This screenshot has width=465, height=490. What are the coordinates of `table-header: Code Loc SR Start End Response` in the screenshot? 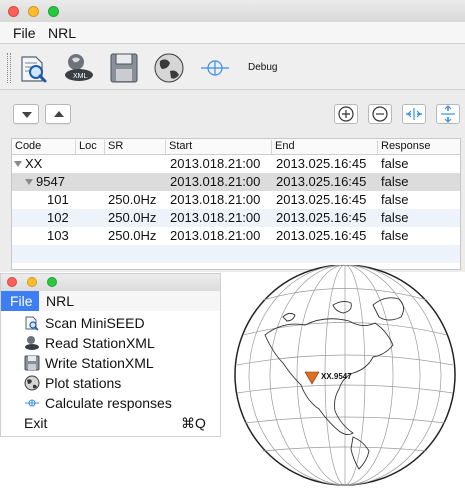 It's located at (236, 147).